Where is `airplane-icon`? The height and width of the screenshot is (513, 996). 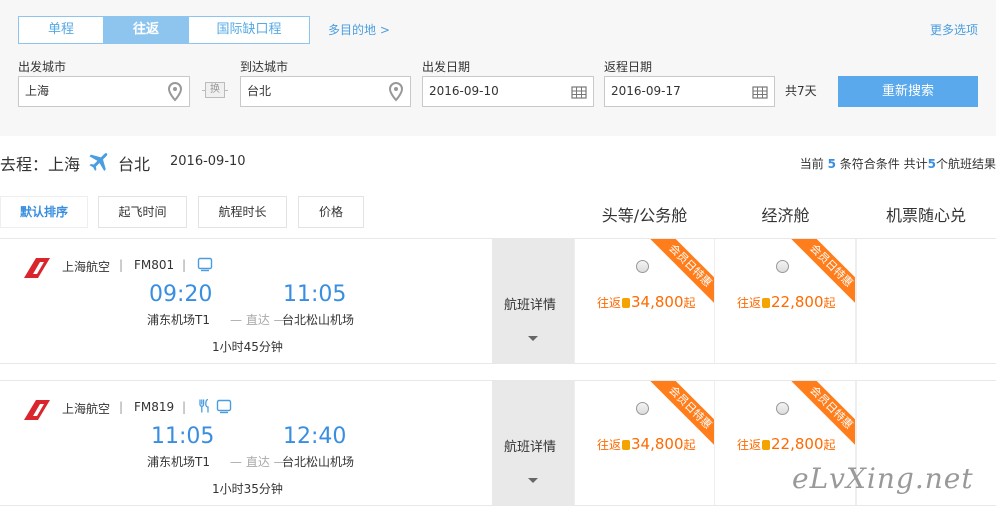
airplane-icon is located at coordinates (98, 162).